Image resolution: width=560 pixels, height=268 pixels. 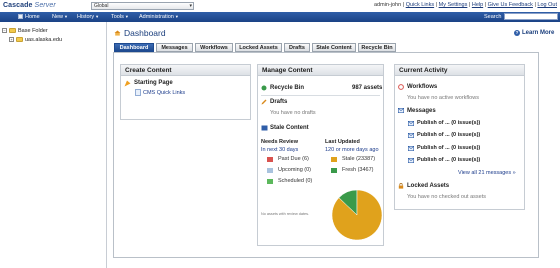 What do you see at coordinates (358, 170) in the screenshot?
I see `legend-fresh: Fresh (3467)` at bounding box center [358, 170].